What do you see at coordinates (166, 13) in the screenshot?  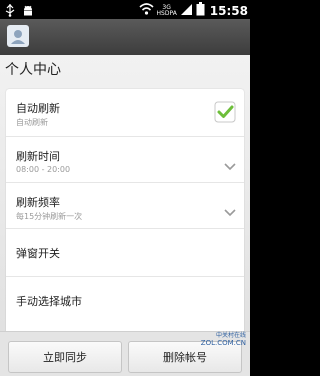 I see `network-label: HSDPA` at bounding box center [166, 13].